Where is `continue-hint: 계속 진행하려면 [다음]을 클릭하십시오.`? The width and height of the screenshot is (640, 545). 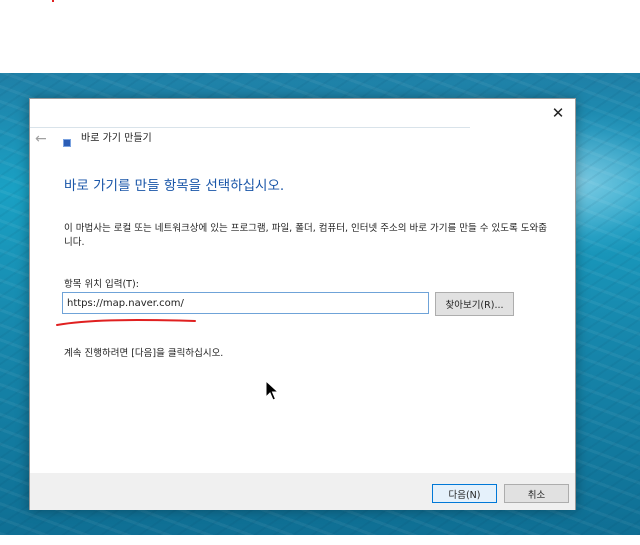 continue-hint: 계속 진행하려면 [다음]을 클릭하십시오. is located at coordinates (144, 353).